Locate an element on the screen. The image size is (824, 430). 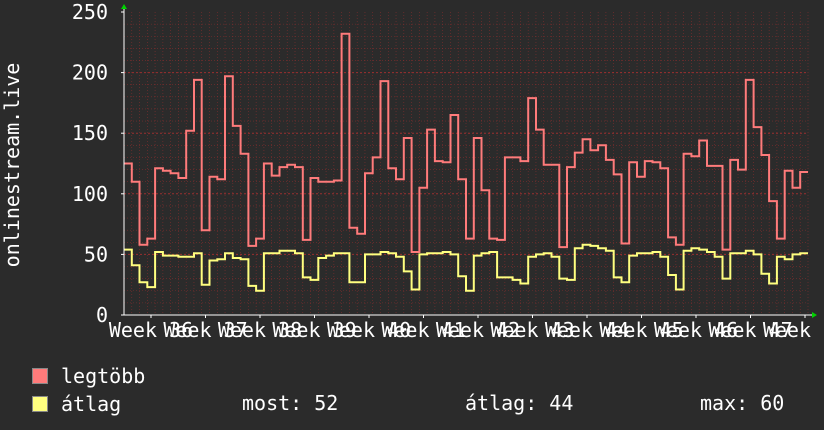
legend-swatch-avg is located at coordinates (40, 404).